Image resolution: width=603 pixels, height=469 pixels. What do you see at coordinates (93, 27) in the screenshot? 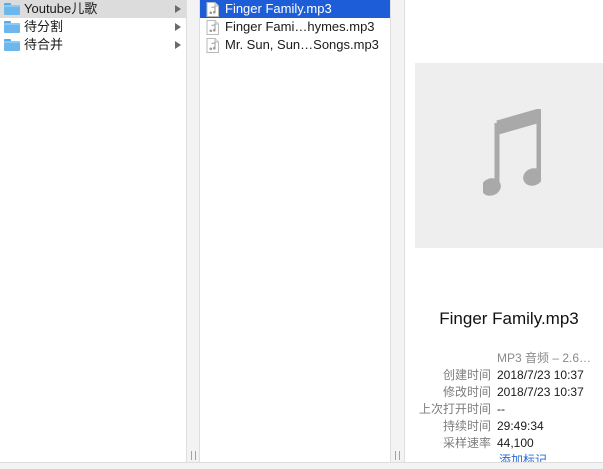
I see `folder-item-split: 待分割` at bounding box center [93, 27].